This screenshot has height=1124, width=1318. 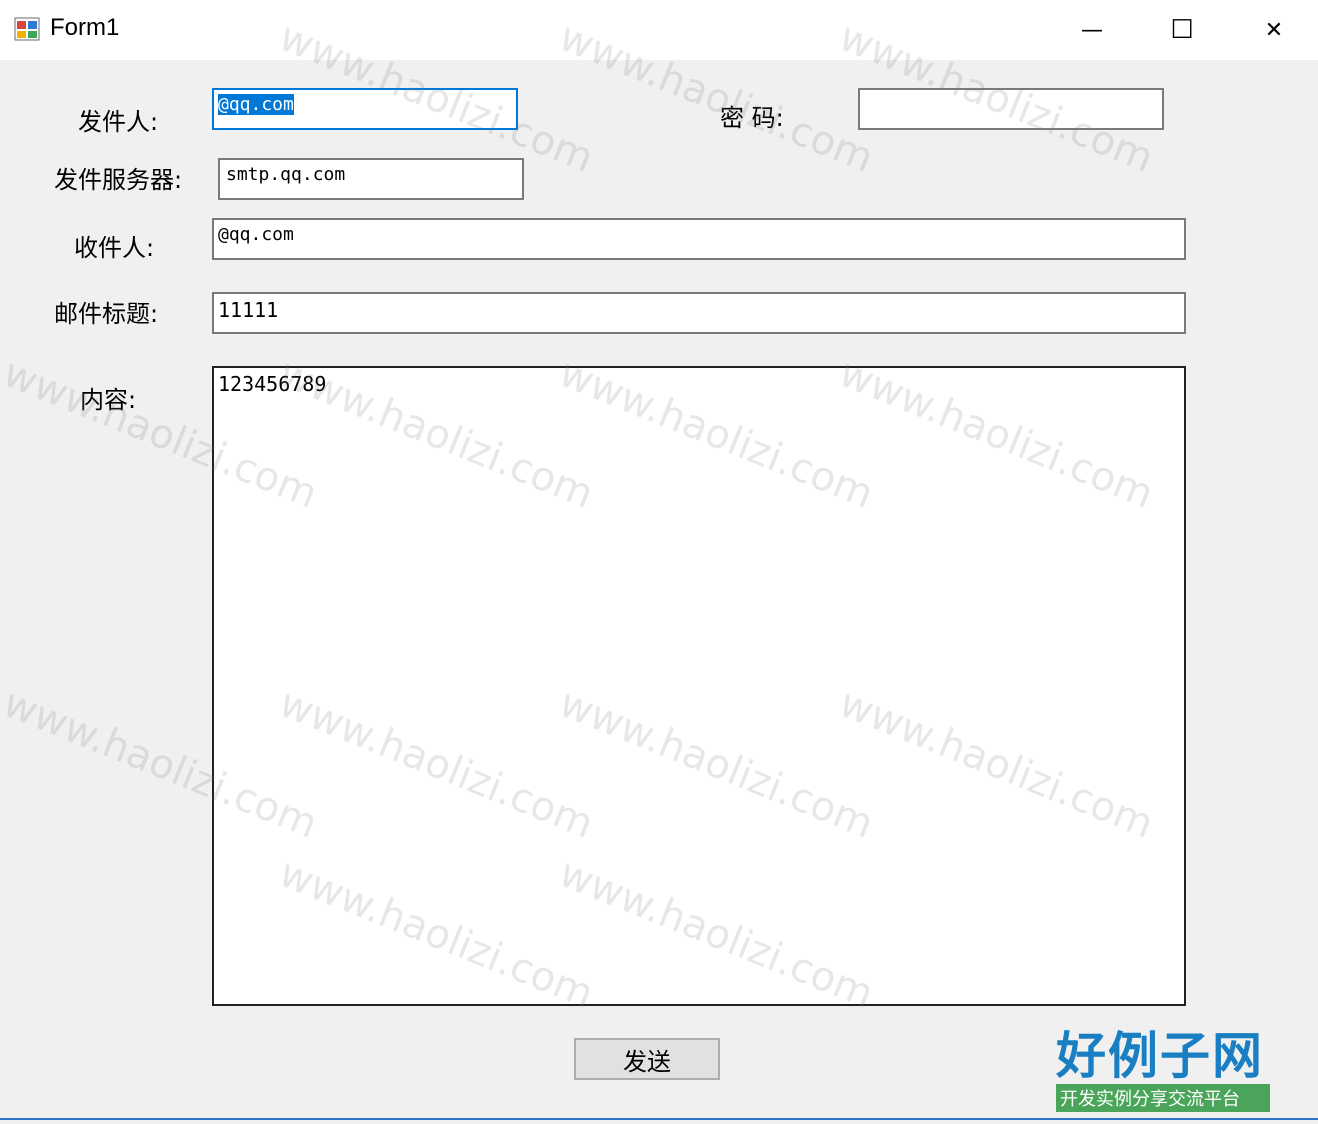 What do you see at coordinates (118, 180) in the screenshot?
I see `server-label: 发件服务器:` at bounding box center [118, 180].